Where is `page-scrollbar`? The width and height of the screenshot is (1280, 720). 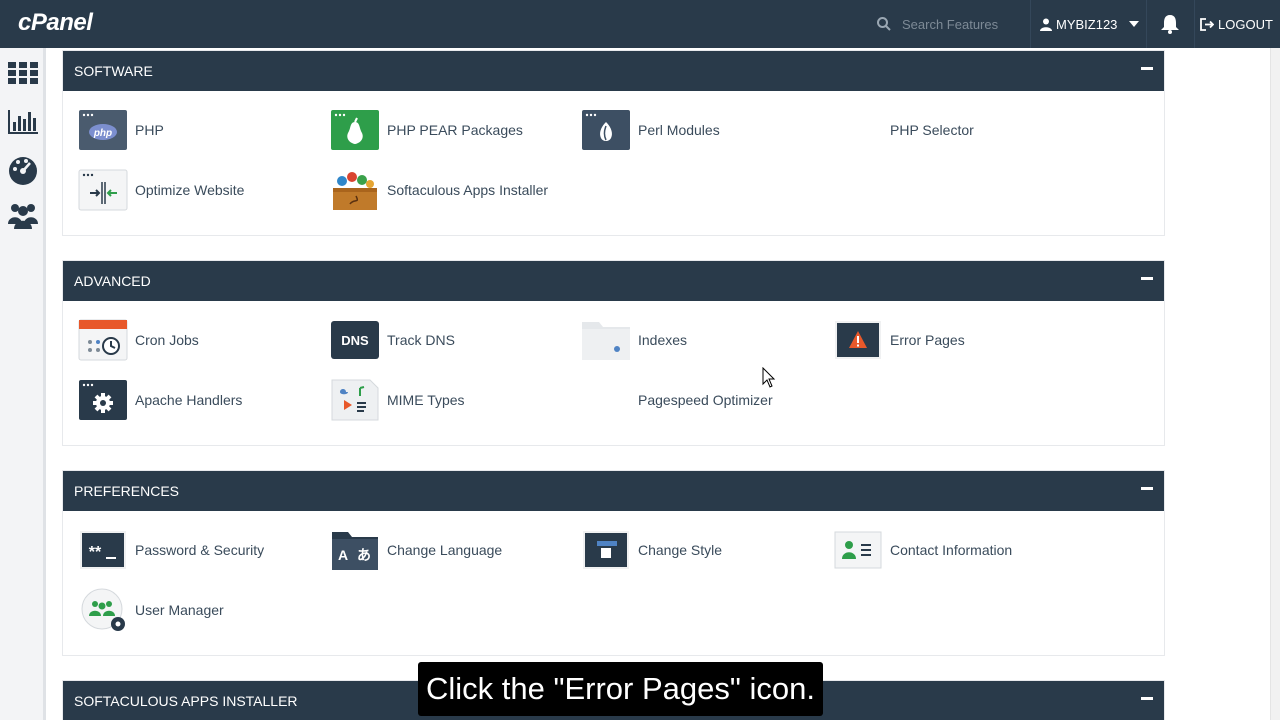
page-scrollbar is located at coordinates (1275, 384).